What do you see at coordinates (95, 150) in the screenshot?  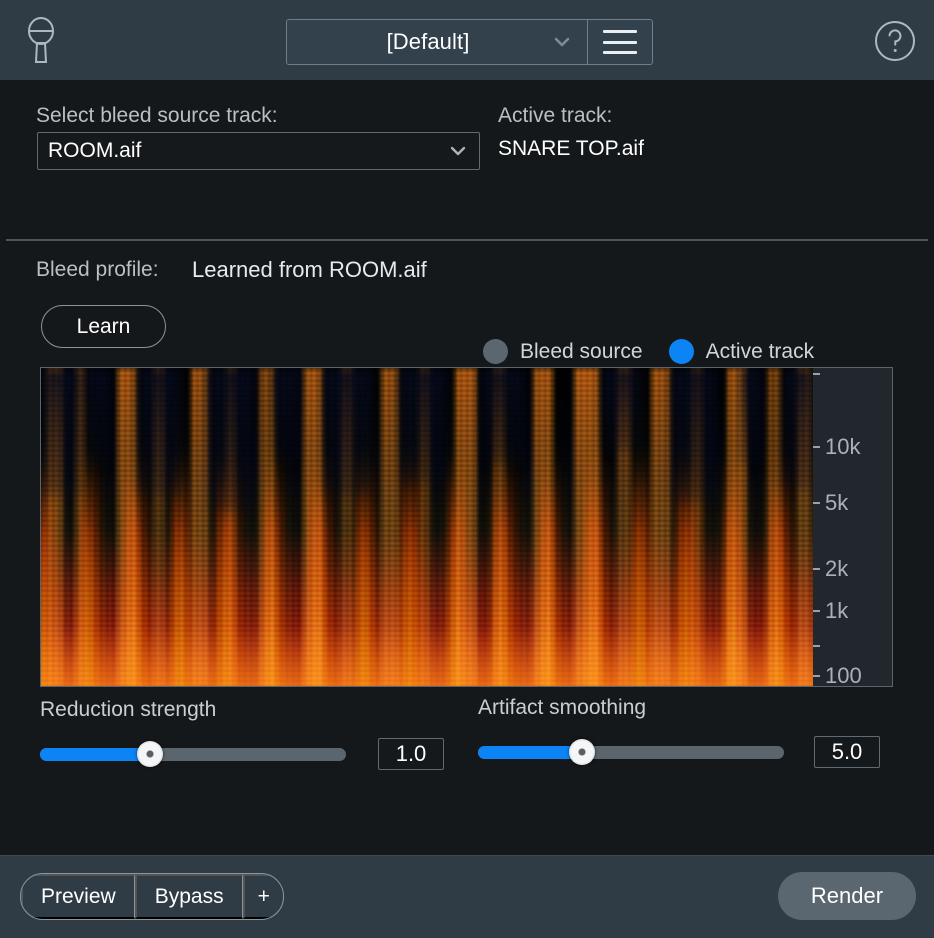 I see `bleed-source-value: ROOM.aif` at bounding box center [95, 150].